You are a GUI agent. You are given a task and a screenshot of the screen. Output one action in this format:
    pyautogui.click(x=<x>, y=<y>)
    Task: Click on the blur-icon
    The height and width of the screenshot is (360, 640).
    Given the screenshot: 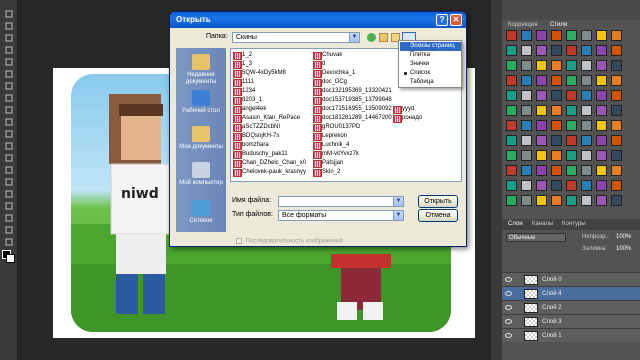 What is the action you would take?
    pyautogui.click(x=9, y=158)
    